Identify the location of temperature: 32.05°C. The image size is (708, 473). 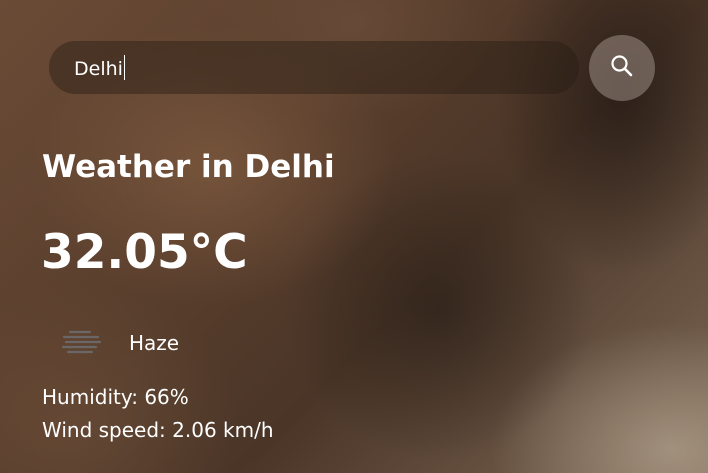
(144, 252).